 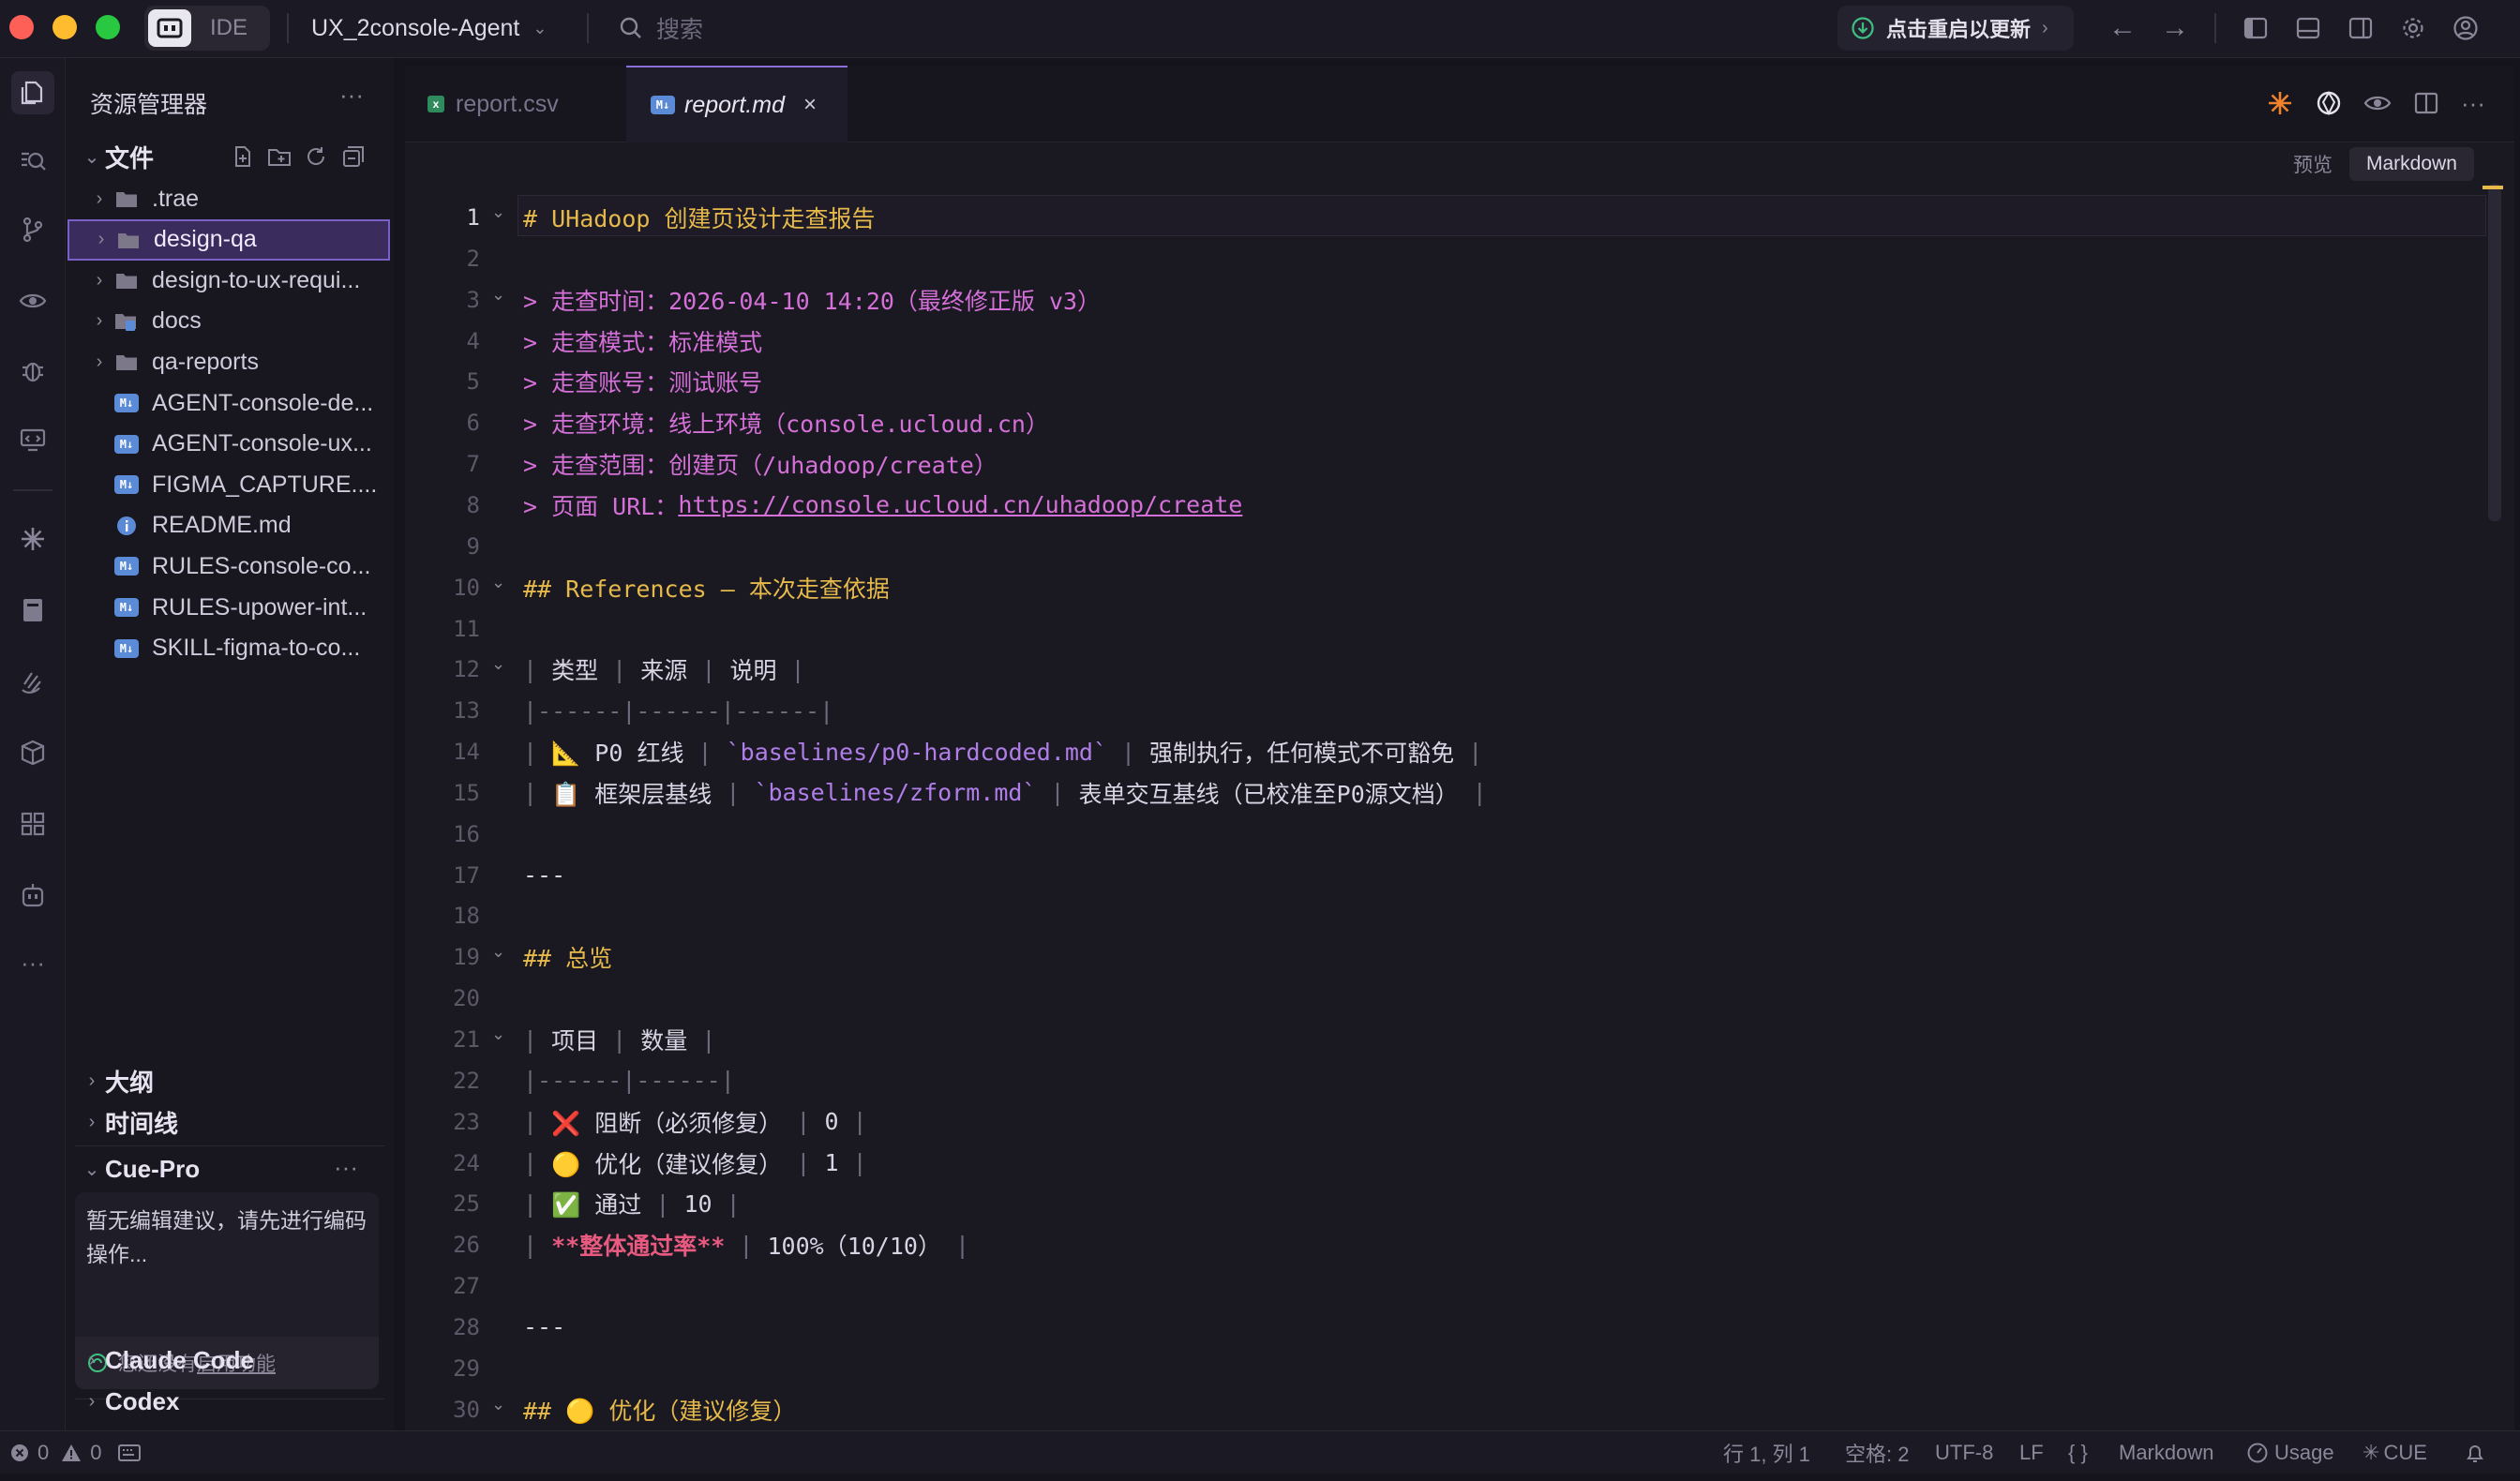 I want to click on tree-item-docs: › docs, so click(x=229, y=321).